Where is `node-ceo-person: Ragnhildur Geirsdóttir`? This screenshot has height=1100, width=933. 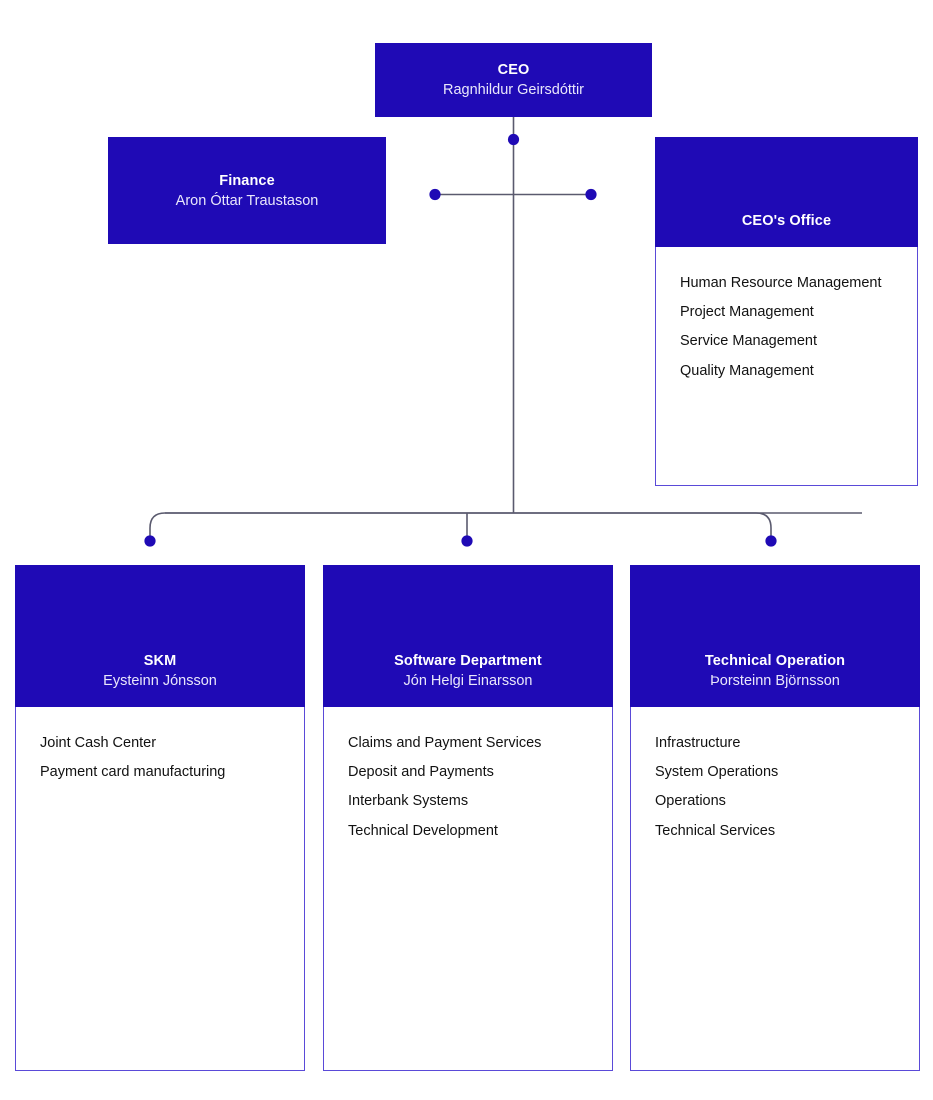
node-ceo-person: Ragnhildur Geirsdóttir is located at coordinates (513, 90).